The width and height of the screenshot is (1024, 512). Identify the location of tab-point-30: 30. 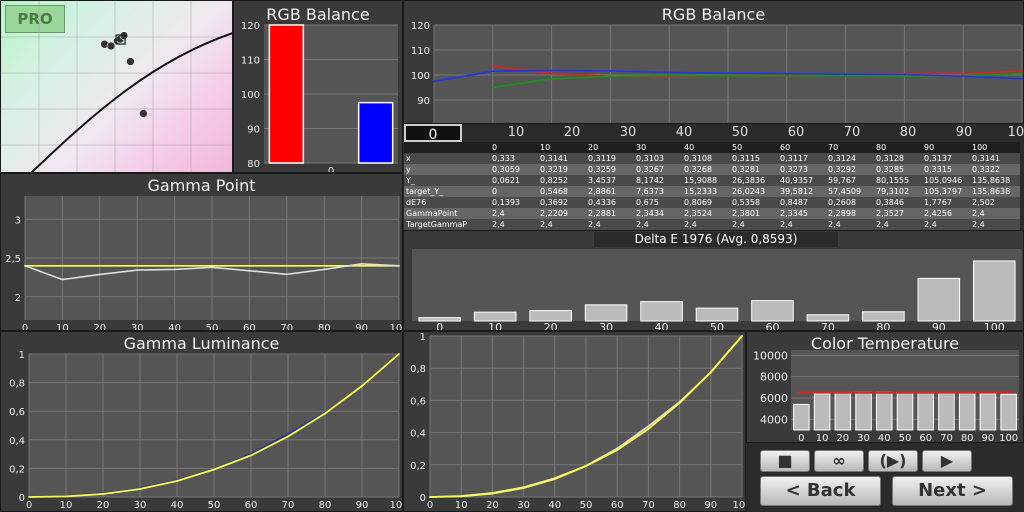
(628, 133).